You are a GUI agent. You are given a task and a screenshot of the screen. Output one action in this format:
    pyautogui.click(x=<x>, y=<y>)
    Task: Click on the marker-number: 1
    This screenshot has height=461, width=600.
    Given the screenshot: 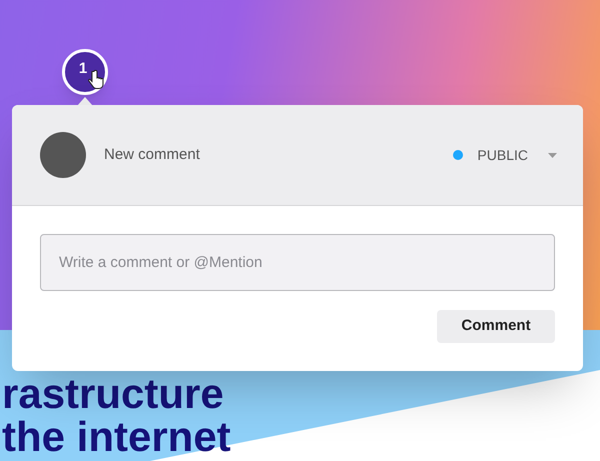 What is the action you would take?
    pyautogui.click(x=83, y=69)
    